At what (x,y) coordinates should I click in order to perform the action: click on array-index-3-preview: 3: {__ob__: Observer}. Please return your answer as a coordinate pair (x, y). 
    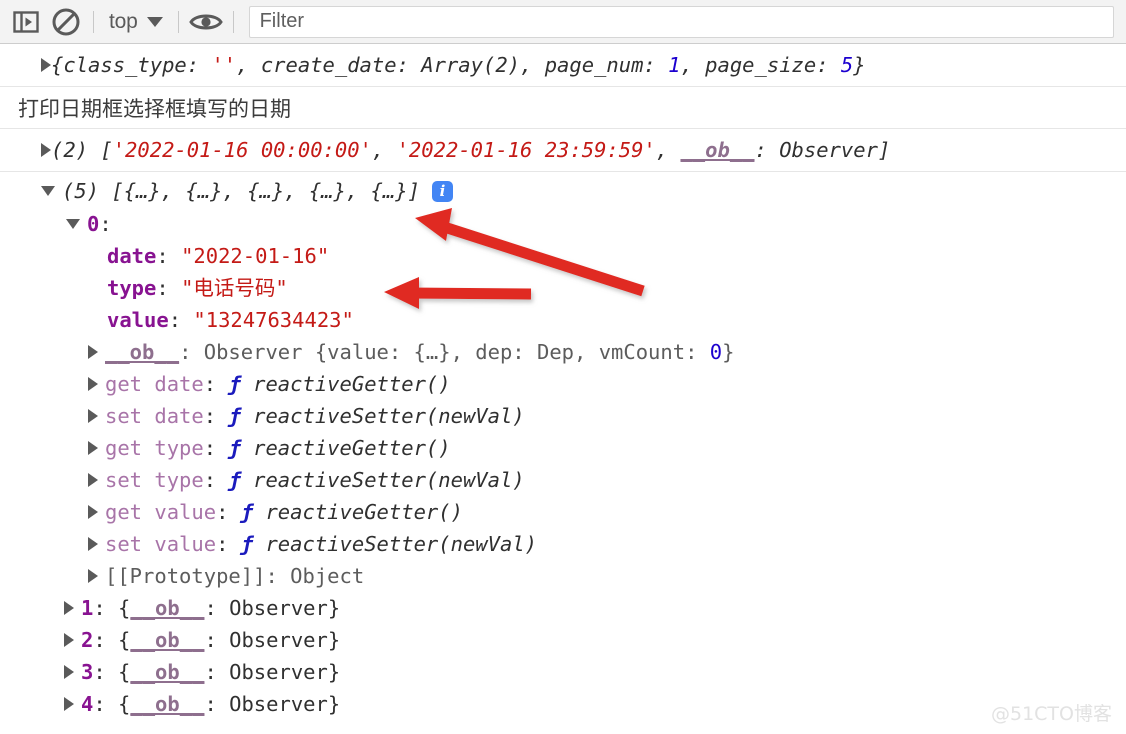
    Looking at the image, I should click on (211, 672).